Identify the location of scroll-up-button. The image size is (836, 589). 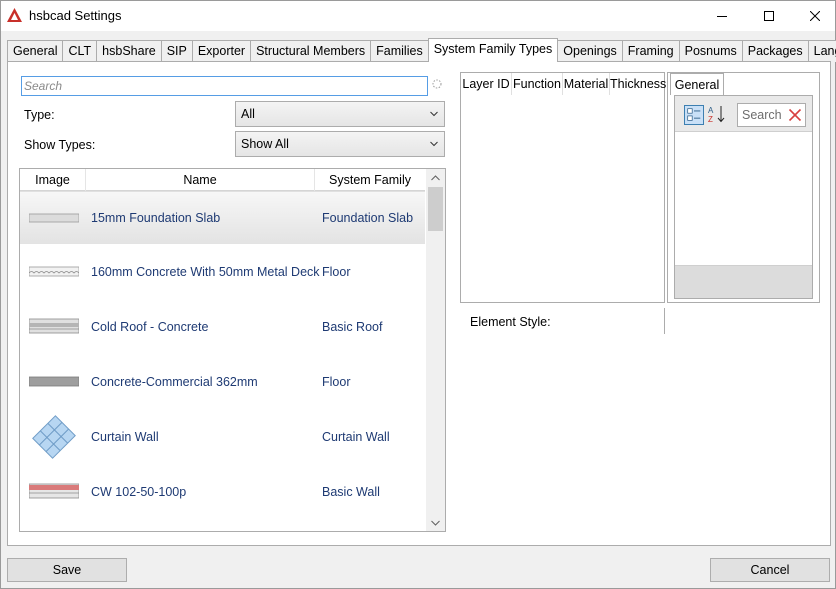
(435, 177).